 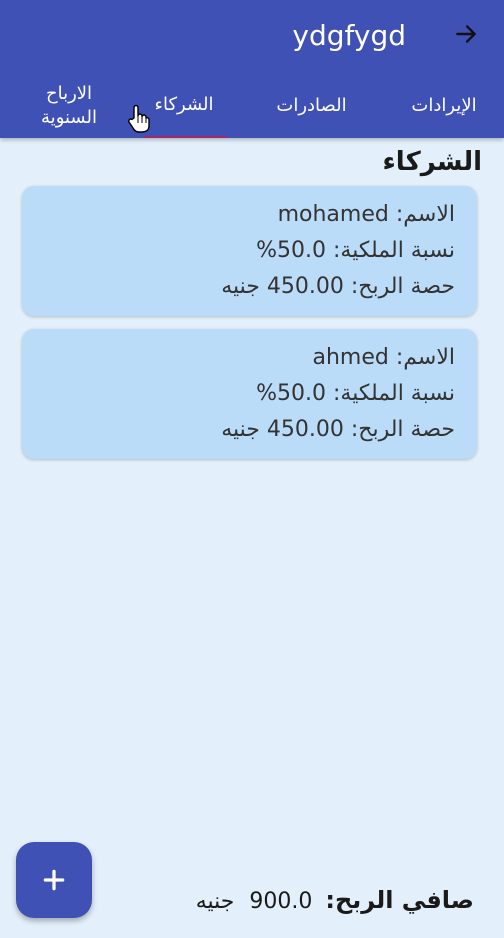 I want to click on add-partner-button, so click(x=54, y=880).